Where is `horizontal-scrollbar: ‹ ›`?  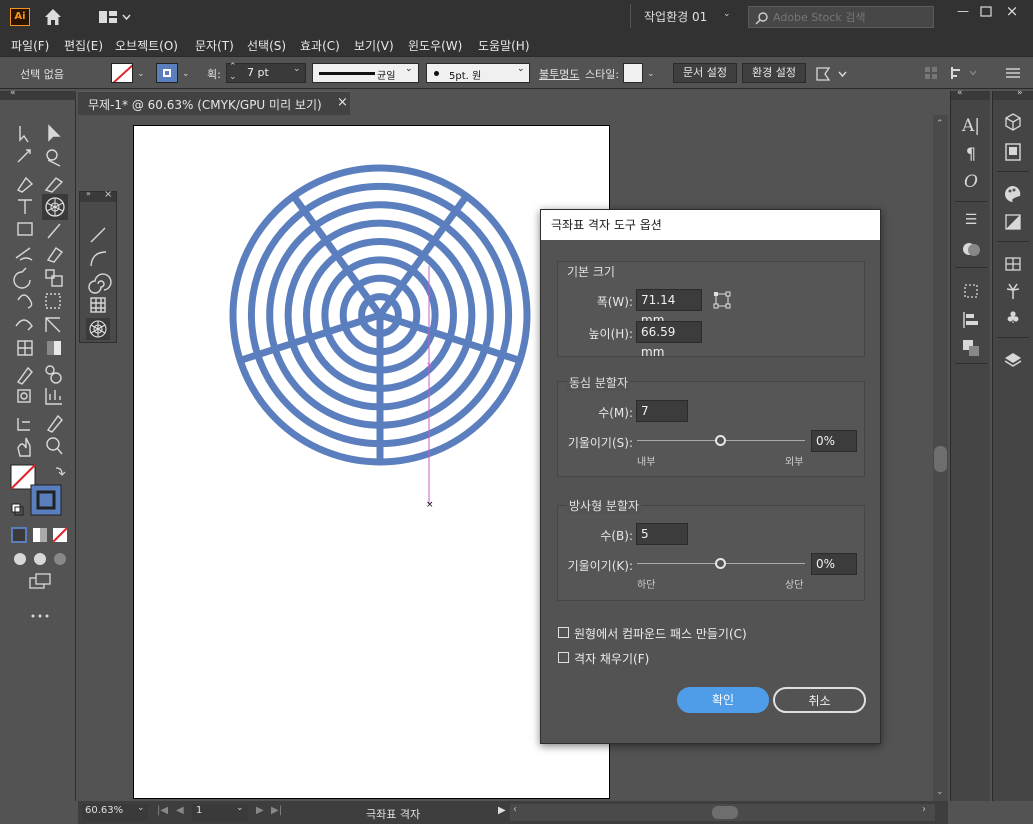 horizontal-scrollbar: ‹ › is located at coordinates (722, 812).